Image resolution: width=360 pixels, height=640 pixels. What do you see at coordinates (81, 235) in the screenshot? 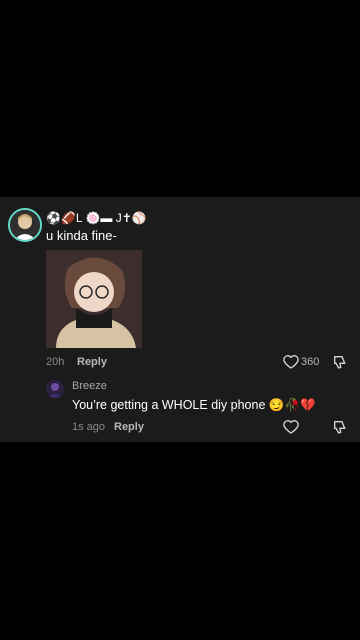
I see `comment-text: u kinda fine-` at bounding box center [81, 235].